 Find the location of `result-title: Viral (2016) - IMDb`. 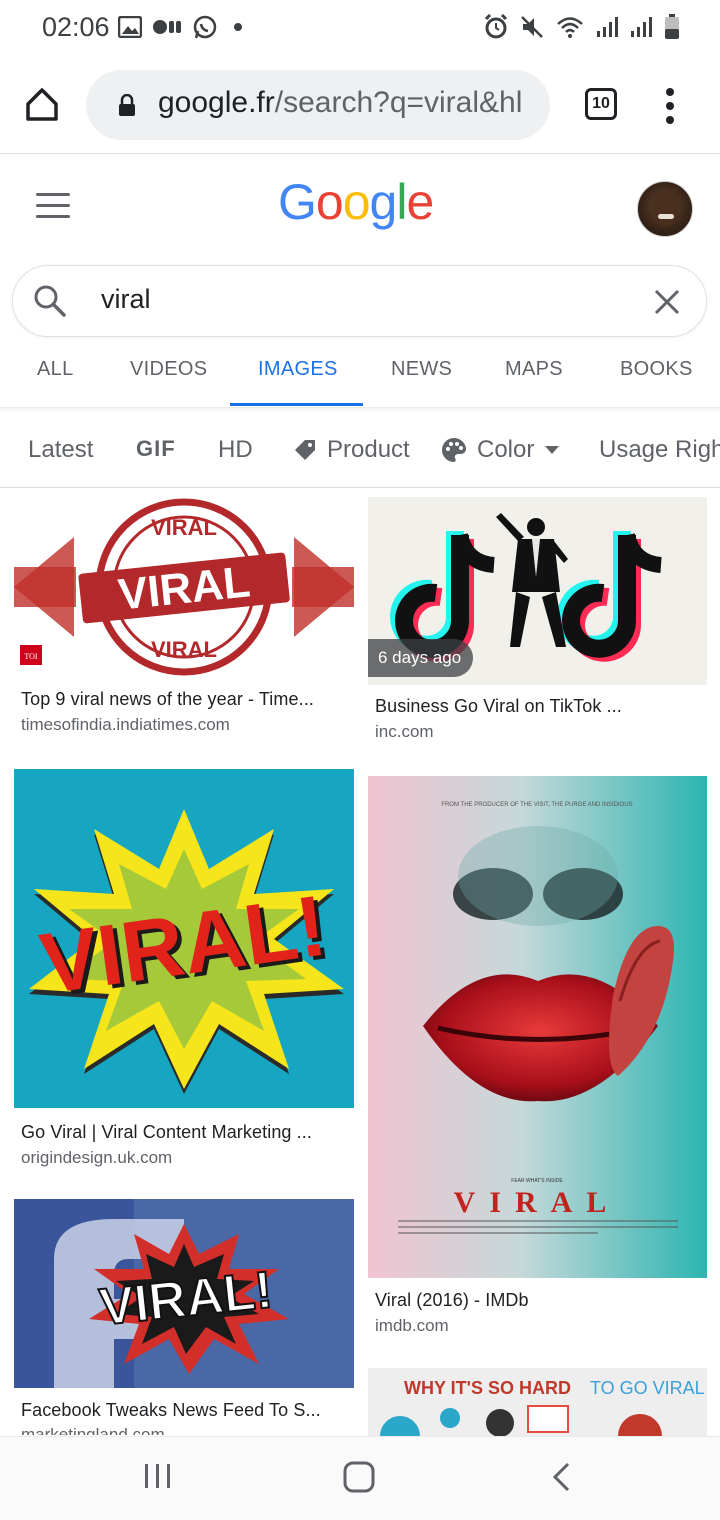

result-title: Viral (2016) - IMDb is located at coordinates (452, 1300).